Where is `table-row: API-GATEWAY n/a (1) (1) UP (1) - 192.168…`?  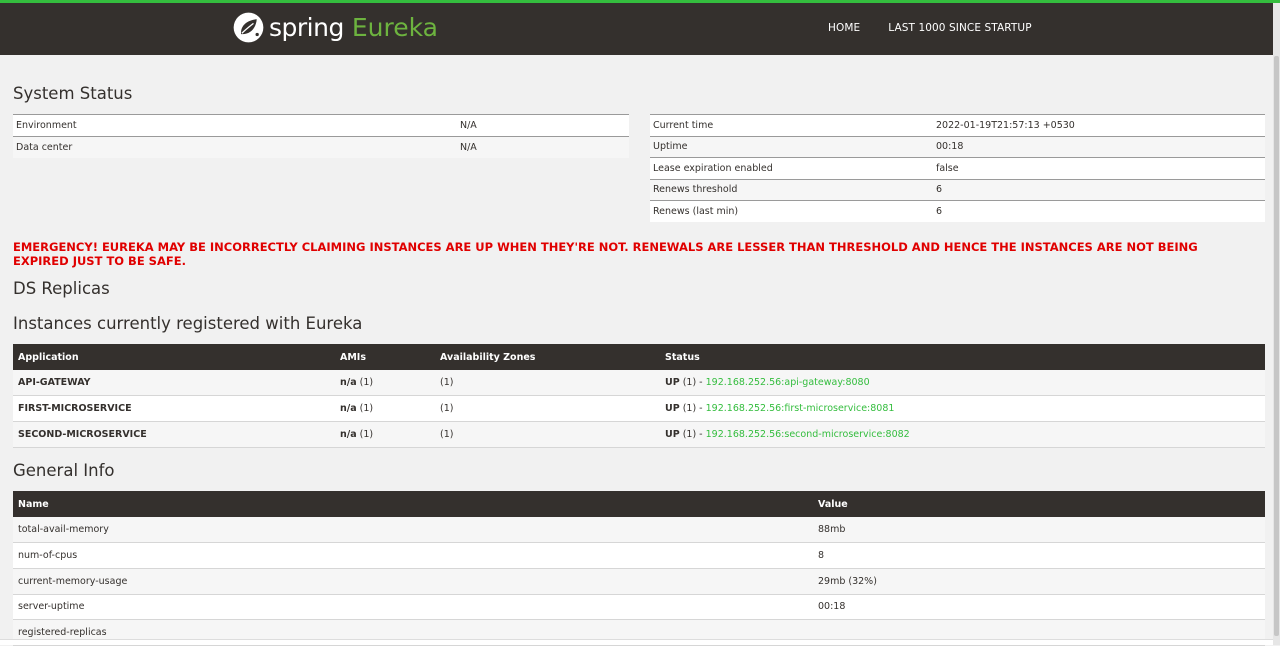
table-row: API-GATEWAY n/a (1) (1) UP (1) - 192.168… is located at coordinates (639, 383).